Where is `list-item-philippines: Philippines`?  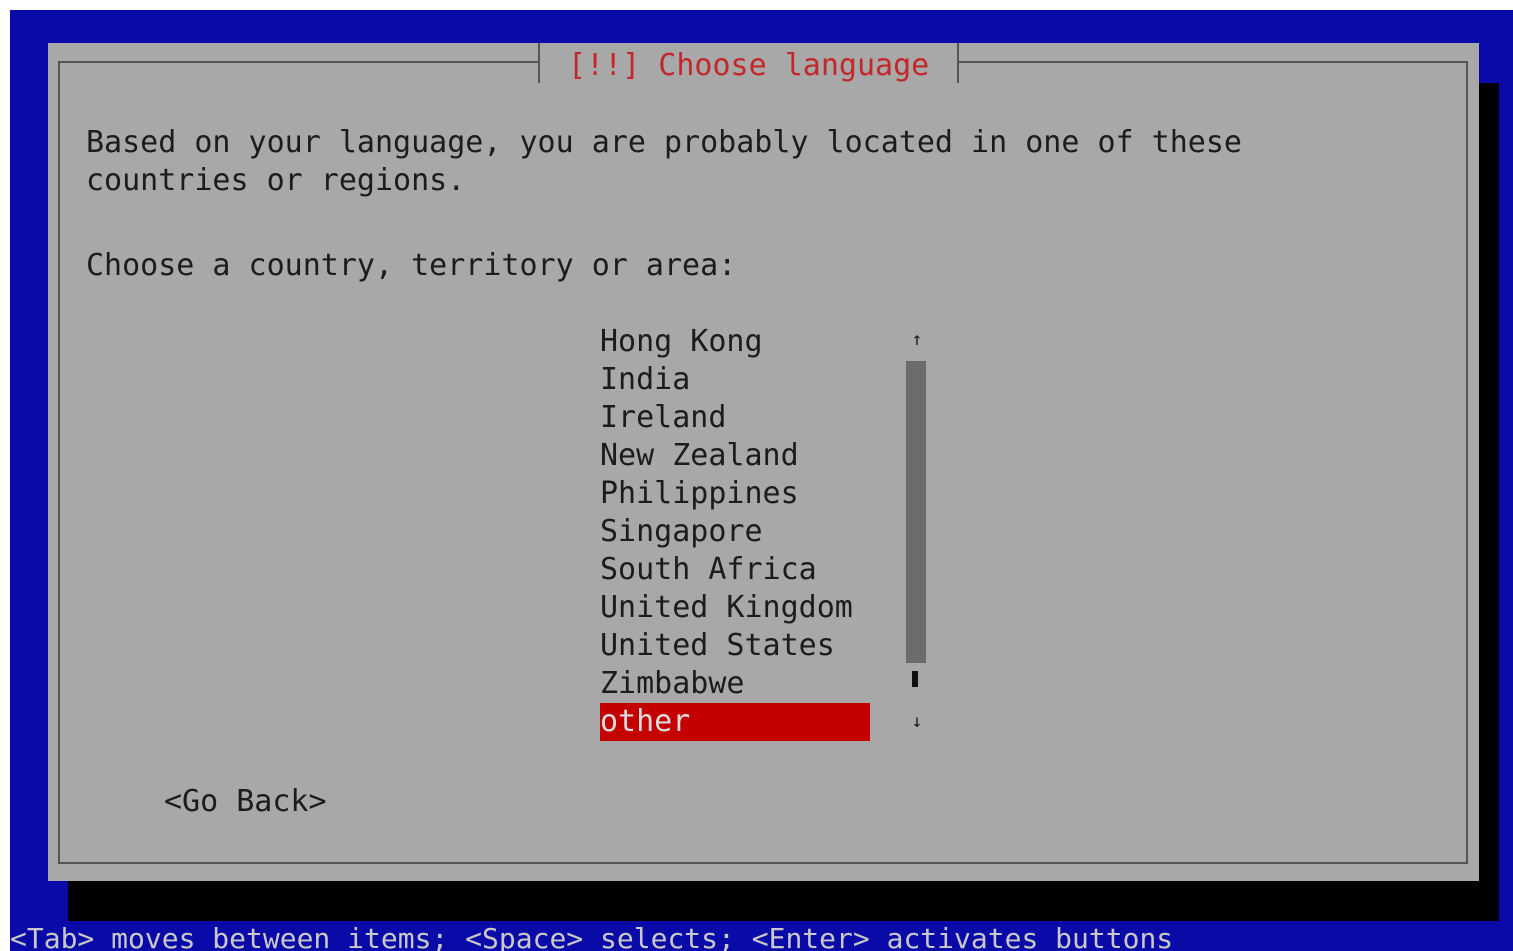
list-item-philippines: Philippines is located at coordinates (735, 494).